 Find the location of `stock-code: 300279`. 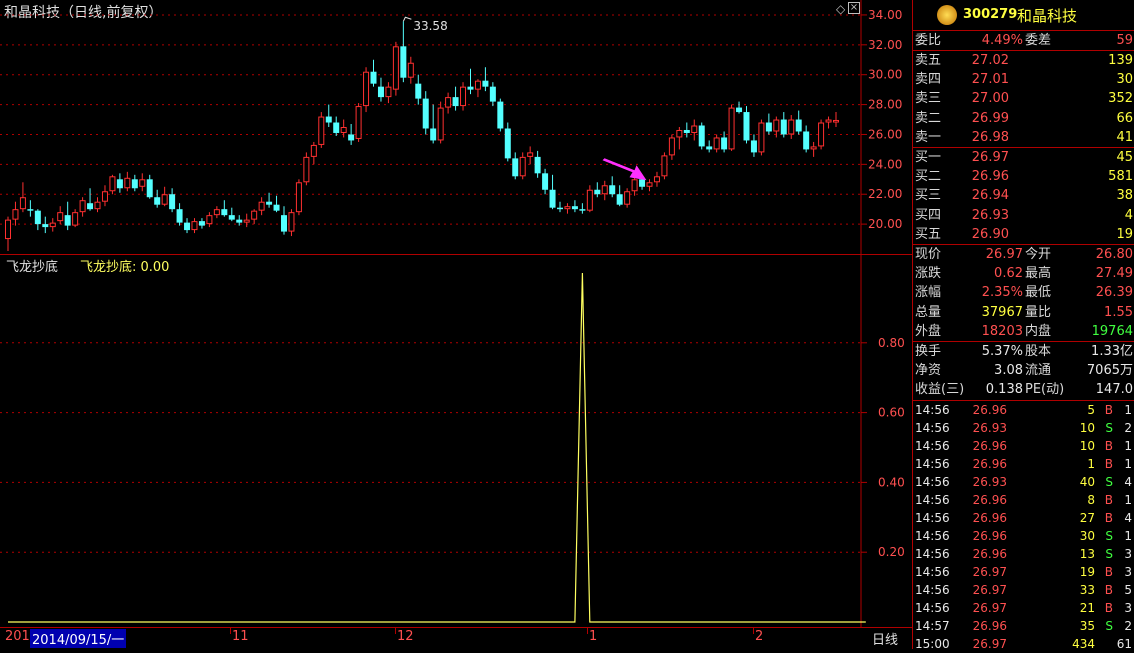

stock-code: 300279 is located at coordinates (990, 14).